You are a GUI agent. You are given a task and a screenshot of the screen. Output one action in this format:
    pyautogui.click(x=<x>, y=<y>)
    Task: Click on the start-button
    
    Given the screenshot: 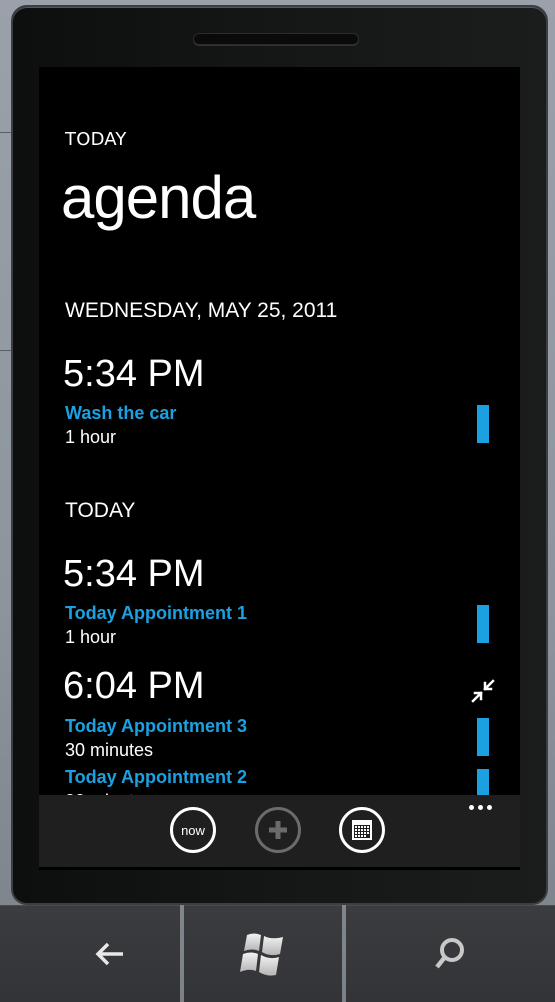 What is the action you would take?
    pyautogui.click(x=263, y=953)
    